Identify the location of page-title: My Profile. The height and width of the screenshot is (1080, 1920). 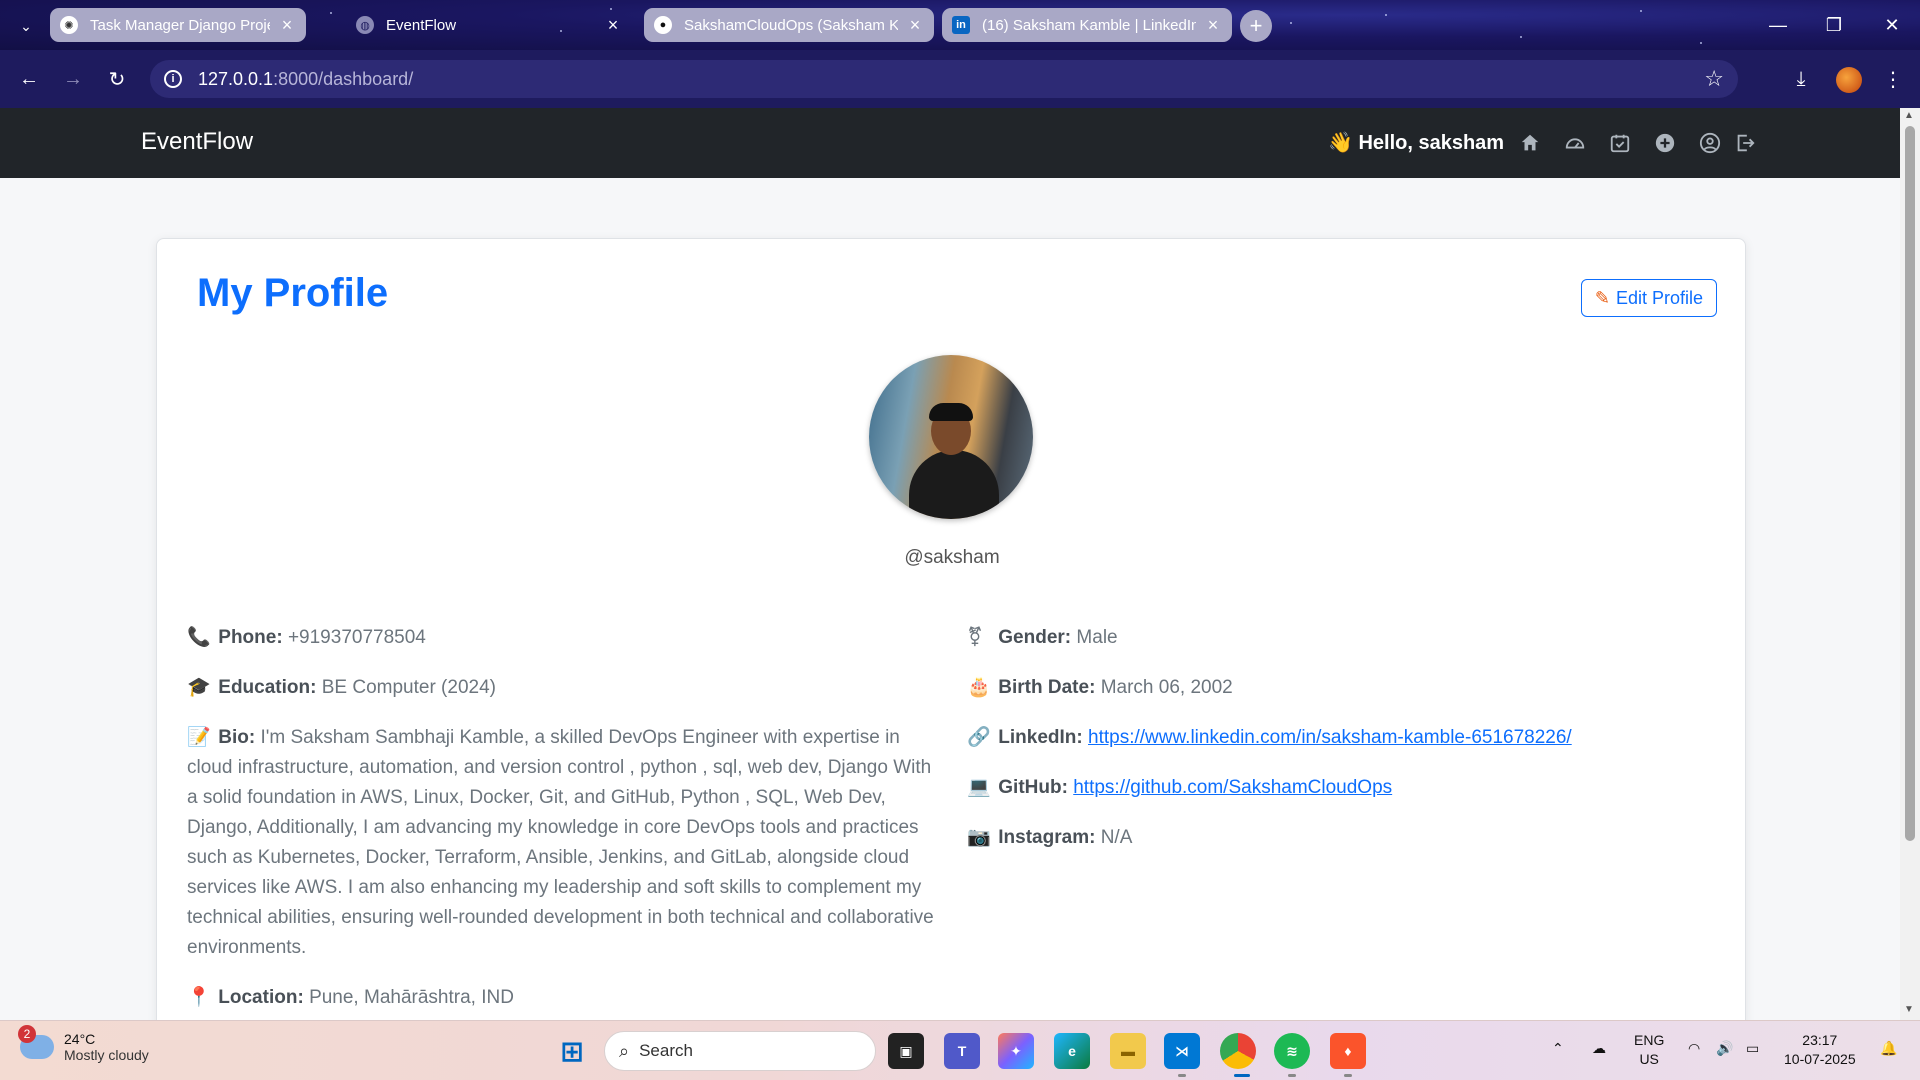
(293, 293).